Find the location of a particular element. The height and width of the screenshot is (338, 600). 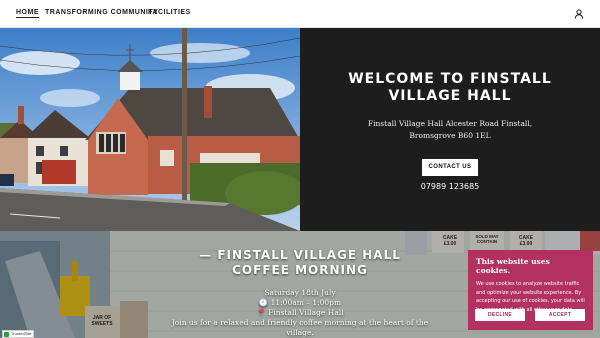

check-icon is located at coordinates (6, 334).